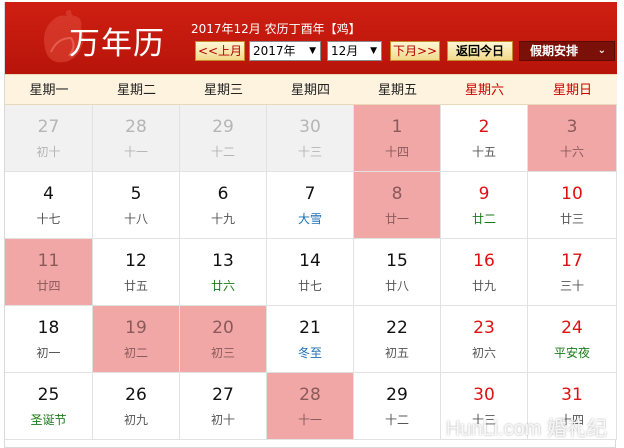 The width and height of the screenshot is (624, 448). What do you see at coordinates (49, 90) in the screenshot?
I see `weekday-label: 星期一` at bounding box center [49, 90].